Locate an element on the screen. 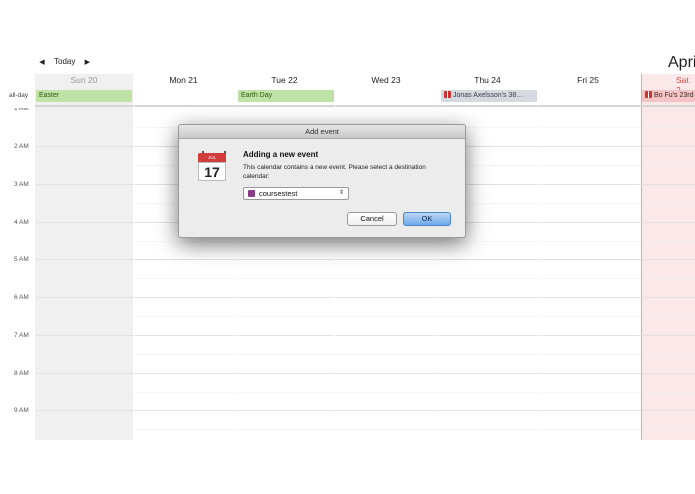 Image resolution: width=695 pixels, height=494 pixels. calendar-color-swatch is located at coordinates (251, 193).